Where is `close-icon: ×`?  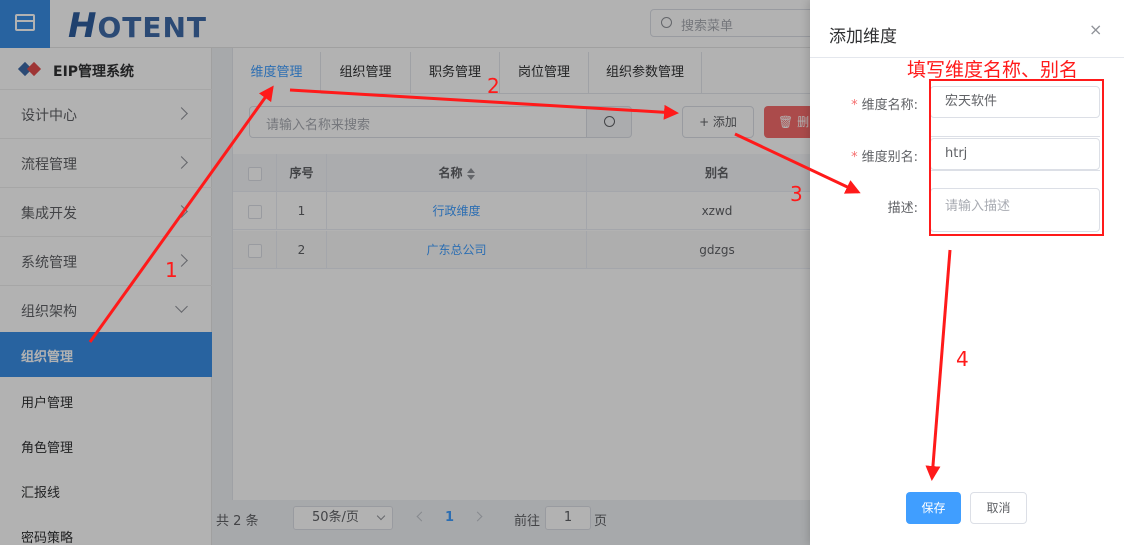
close-icon: × is located at coordinates (1095, 29).